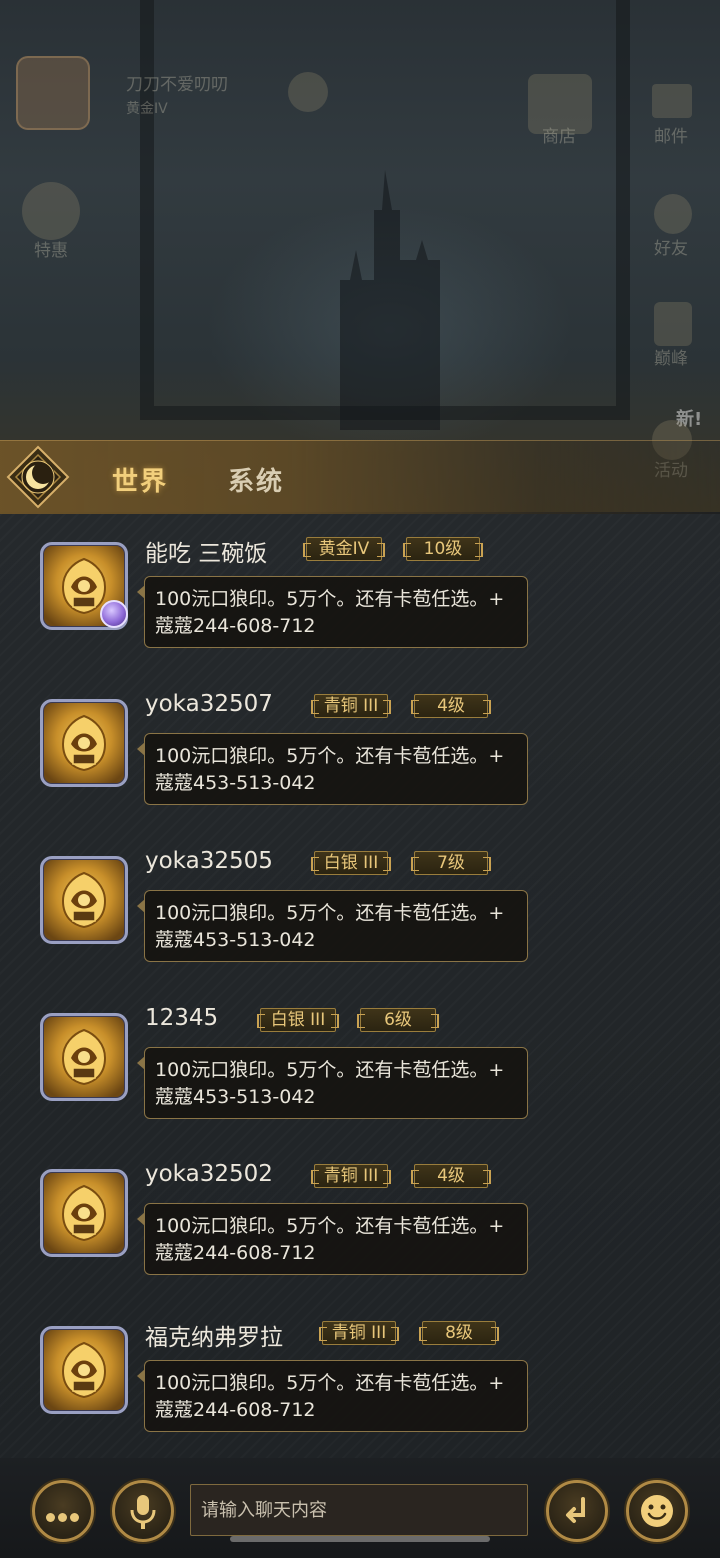 The width and height of the screenshot is (720, 1558). I want to click on return-arrow-icon, so click(575, 1510).